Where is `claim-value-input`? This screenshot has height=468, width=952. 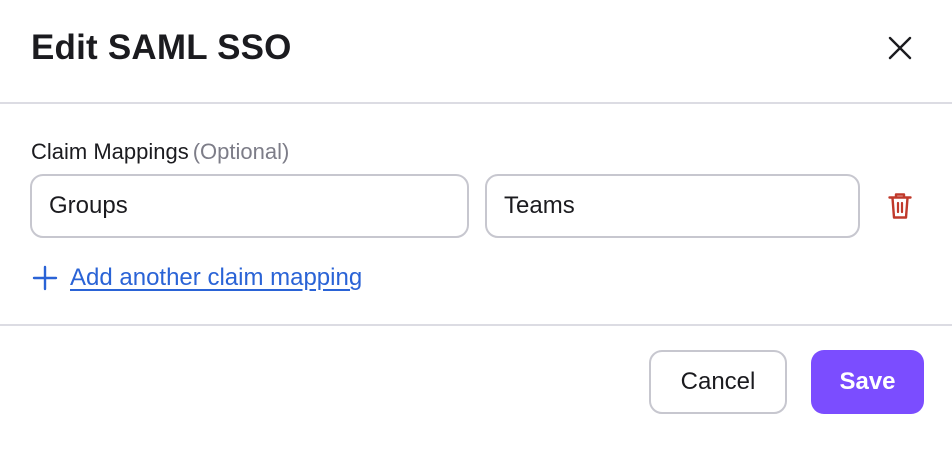 claim-value-input is located at coordinates (672, 206).